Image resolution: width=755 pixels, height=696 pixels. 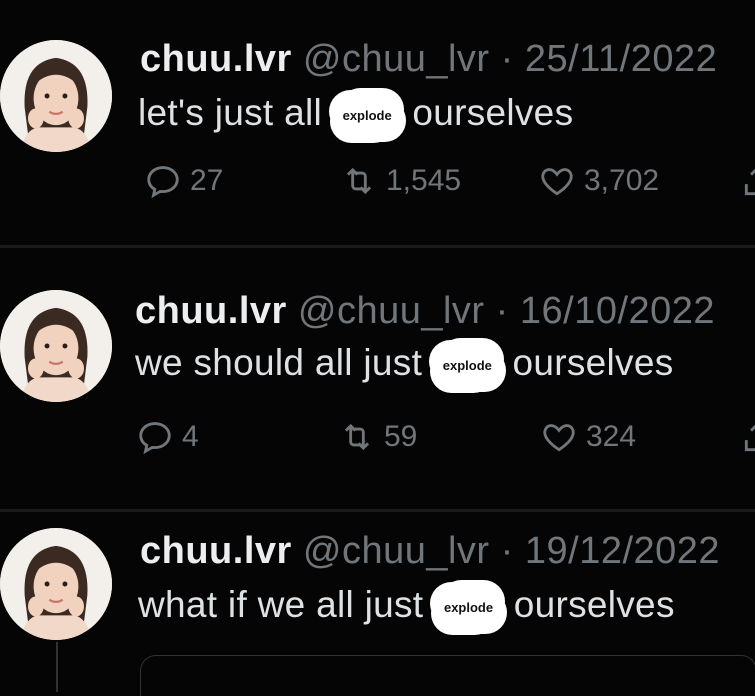 What do you see at coordinates (207, 180) in the screenshot?
I see `reply-count: 27` at bounding box center [207, 180].